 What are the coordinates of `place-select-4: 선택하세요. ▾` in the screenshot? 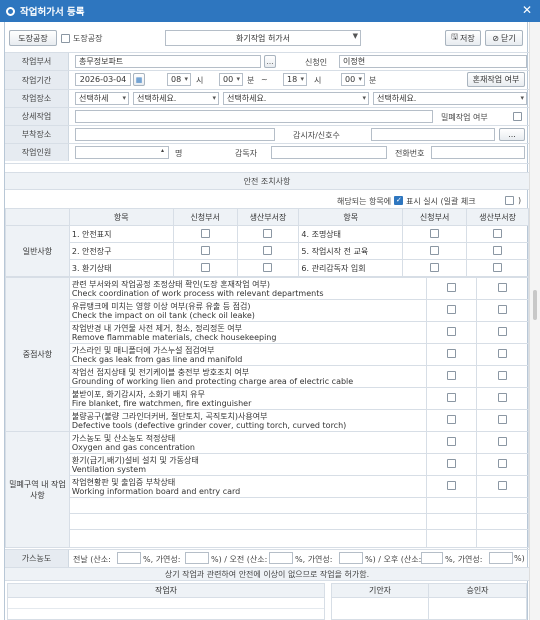 It's located at (450, 98).